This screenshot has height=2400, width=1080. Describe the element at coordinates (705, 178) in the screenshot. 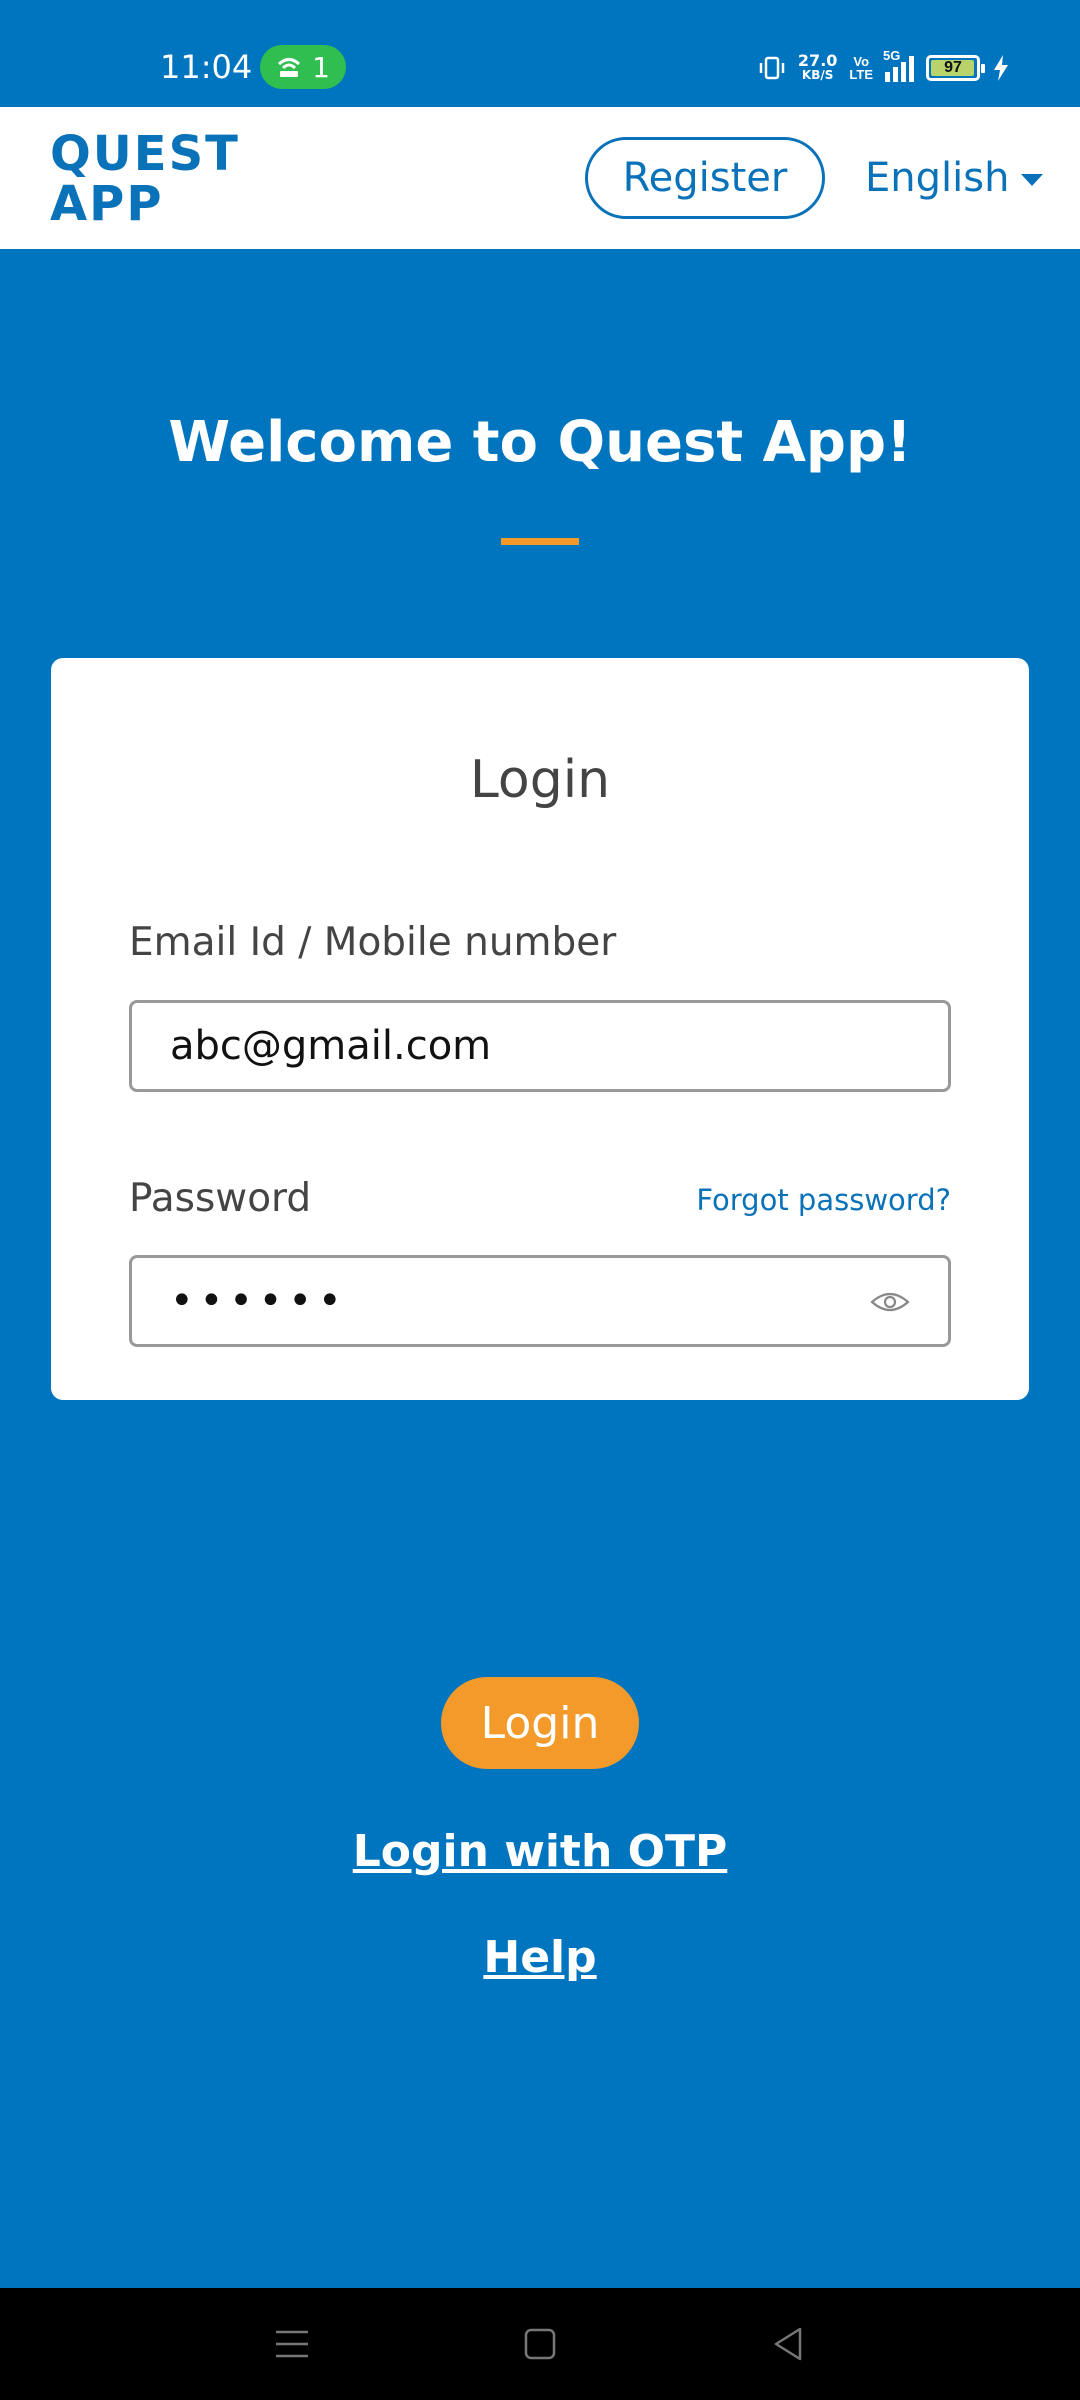

I see `register-button: Register` at that location.